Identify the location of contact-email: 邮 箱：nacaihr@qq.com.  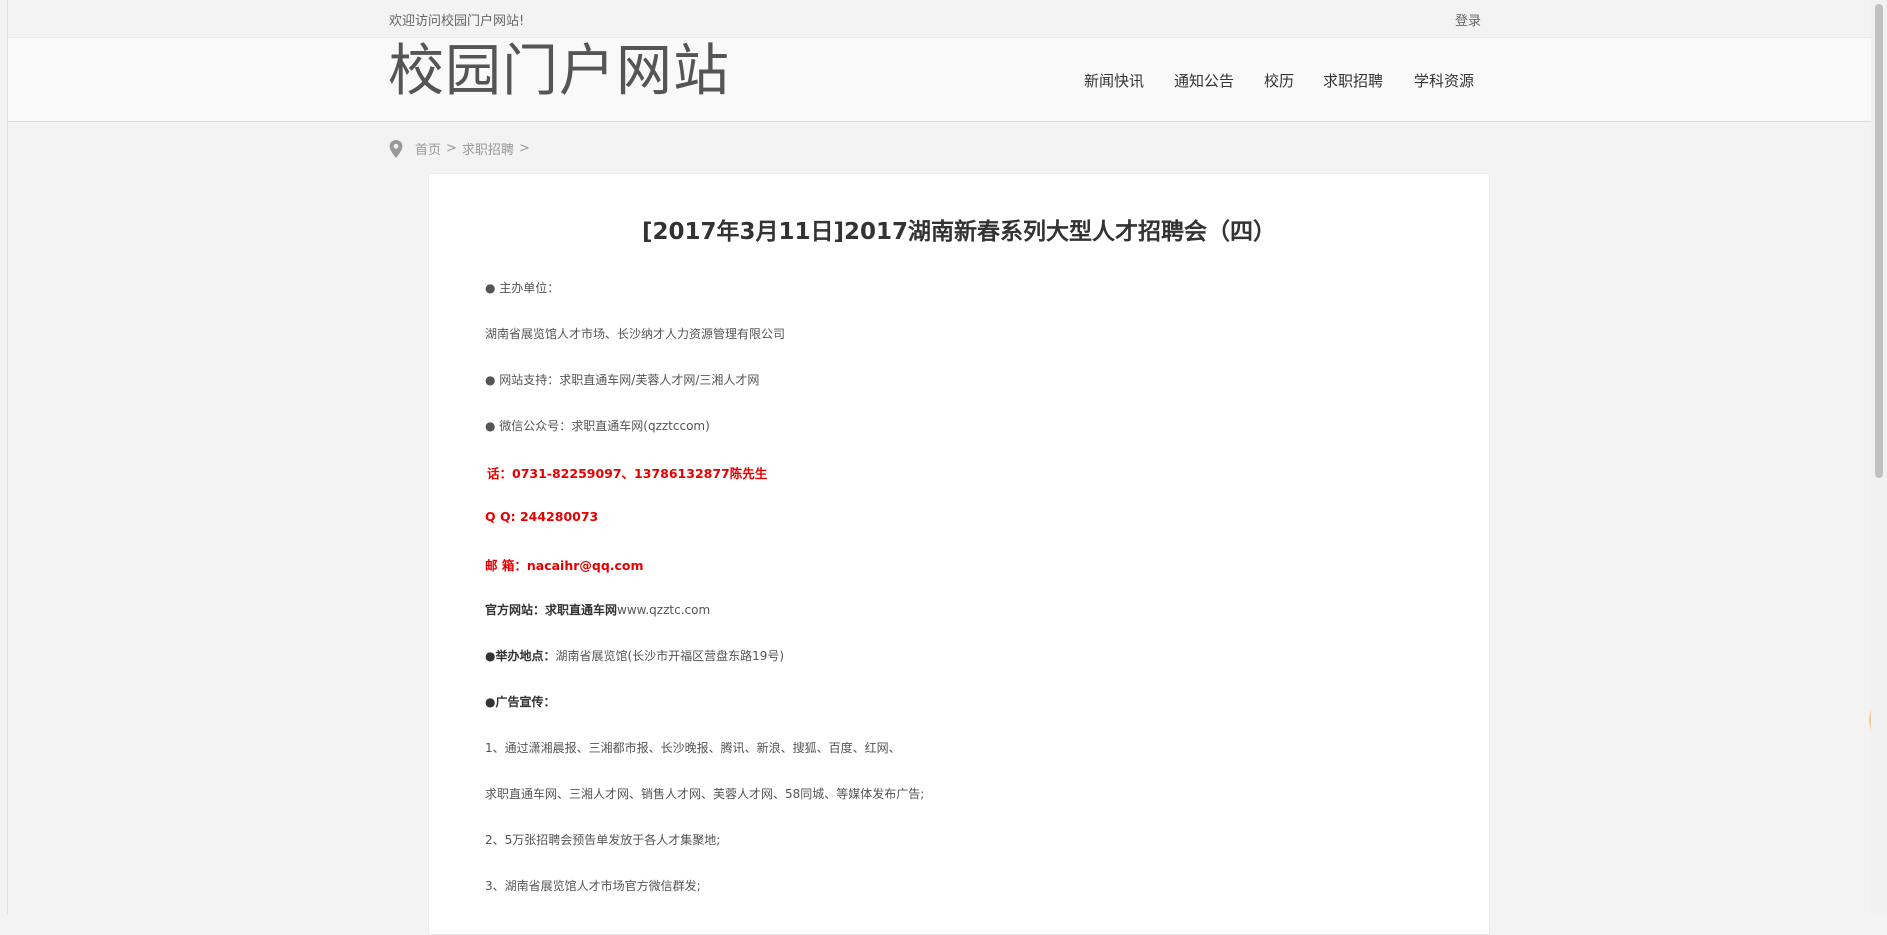
(564, 565).